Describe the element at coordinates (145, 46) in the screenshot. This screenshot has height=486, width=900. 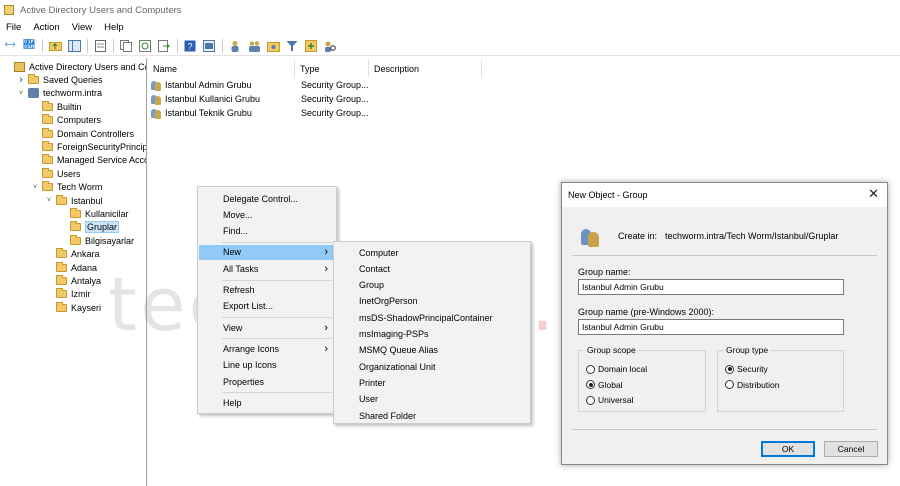
I see `refresh-icon` at that location.